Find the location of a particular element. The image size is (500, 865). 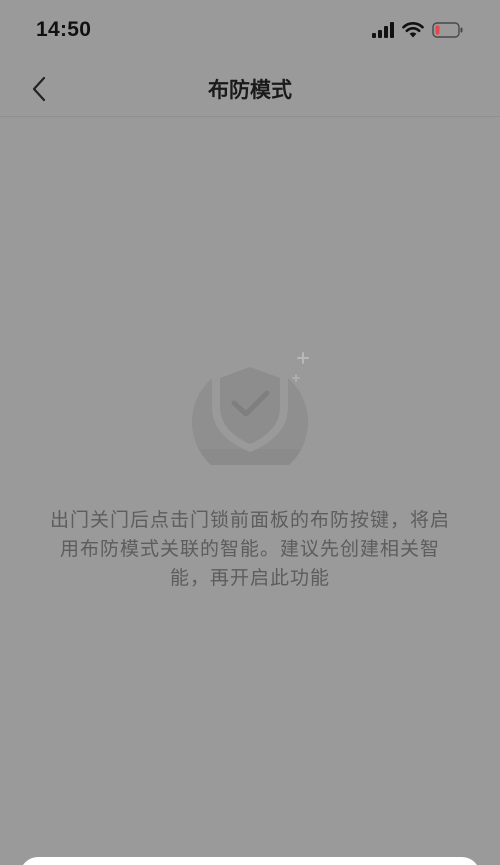

empty-state-illustration is located at coordinates (250, 412).